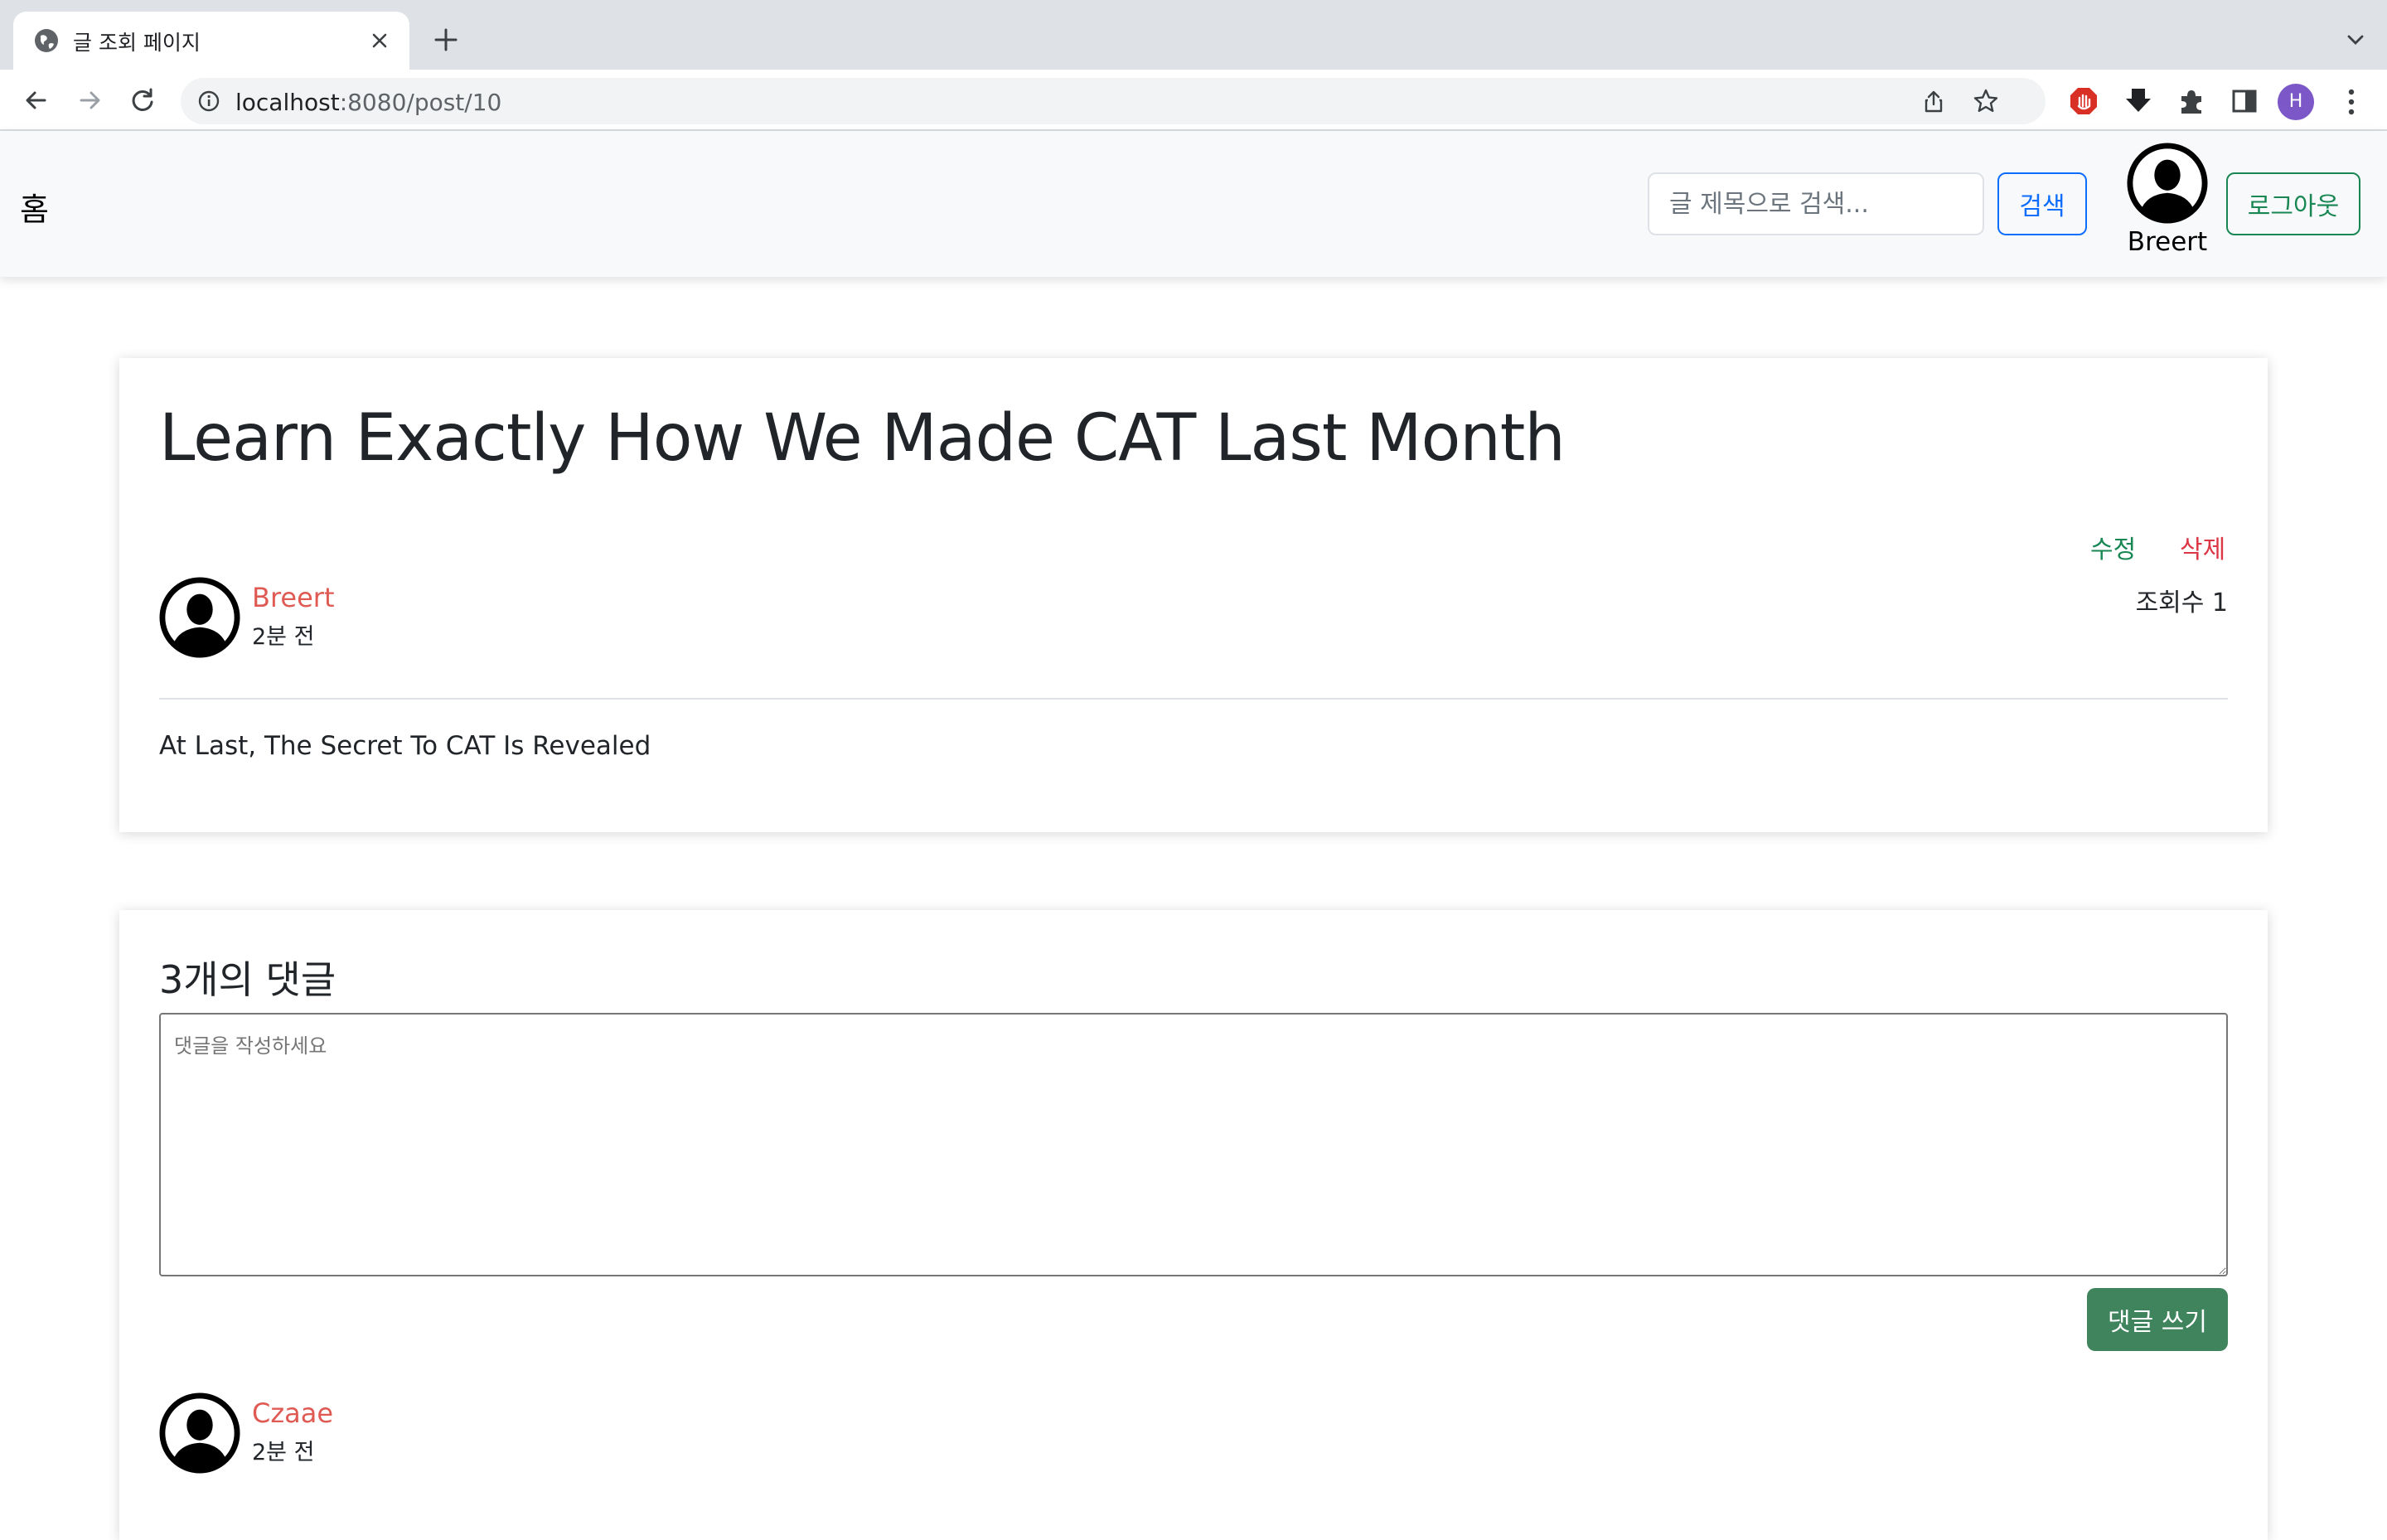 The image size is (2387, 1540). What do you see at coordinates (1816, 203) in the screenshot?
I see `search-input` at bounding box center [1816, 203].